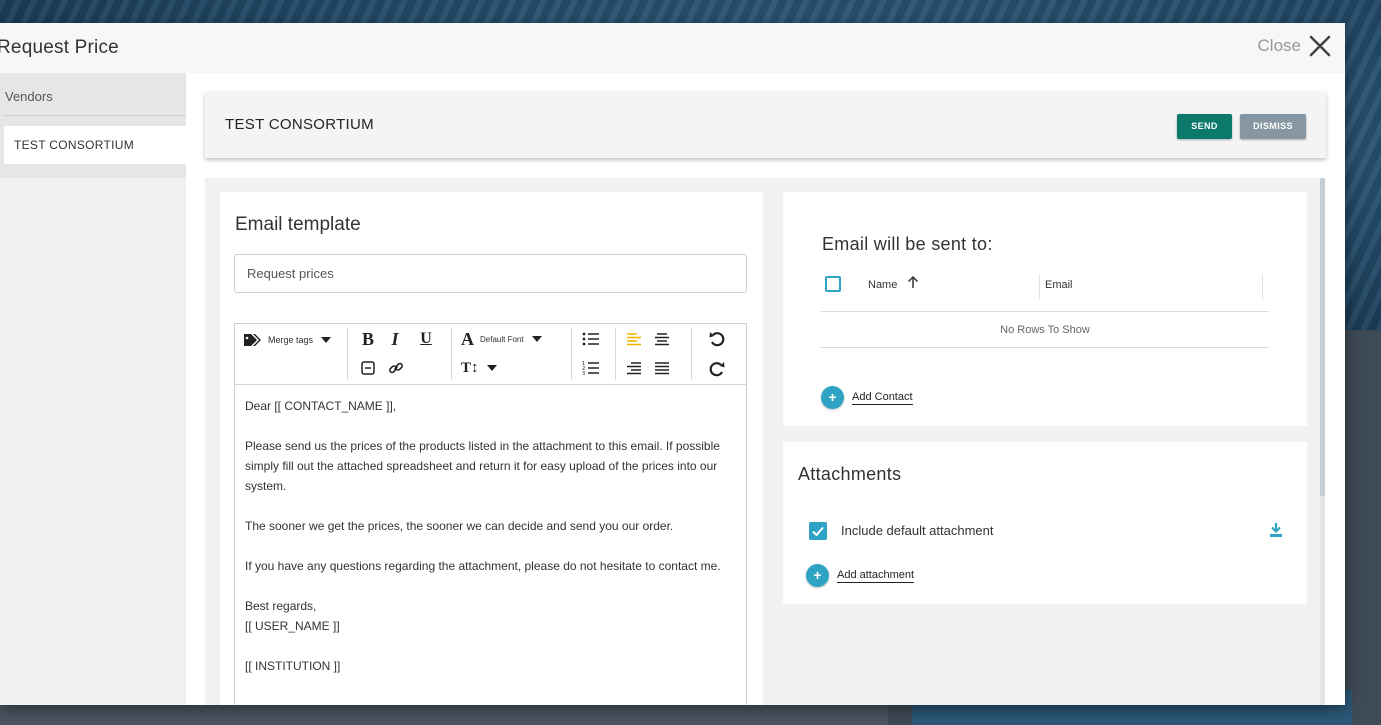 The image size is (1381, 725). What do you see at coordinates (913, 284) in the screenshot?
I see `sort-ascending-icon` at bounding box center [913, 284].